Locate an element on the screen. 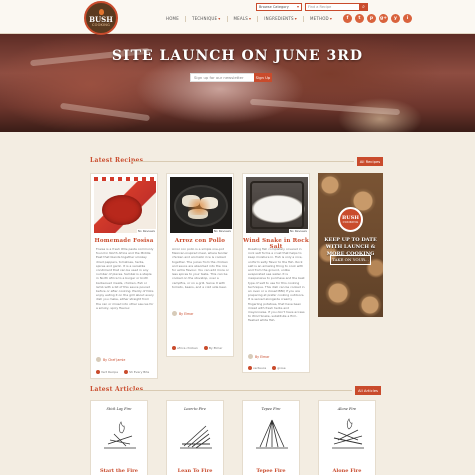  search-placeholder: Find a Recipe is located at coordinates (320, 7).